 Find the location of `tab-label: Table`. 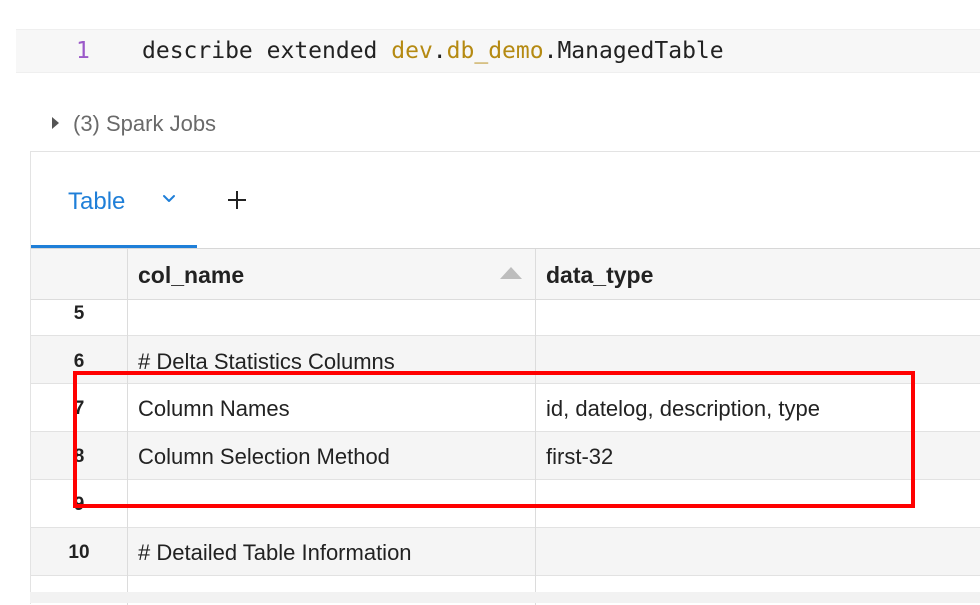

tab-label: Table is located at coordinates (97, 201).